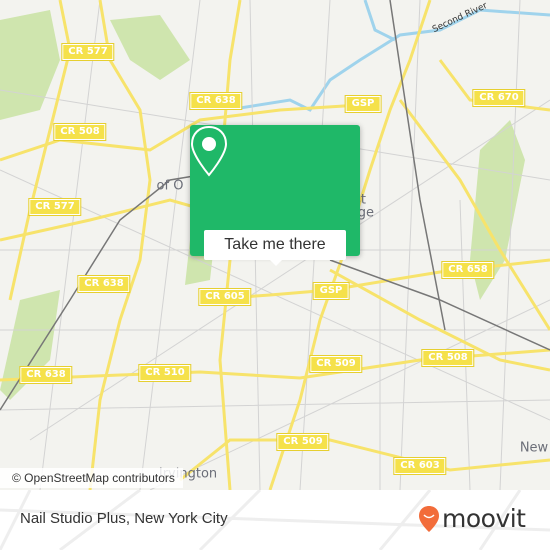 The width and height of the screenshot is (550, 550). What do you see at coordinates (534, 448) in the screenshot?
I see `place-label: New` at bounding box center [534, 448].